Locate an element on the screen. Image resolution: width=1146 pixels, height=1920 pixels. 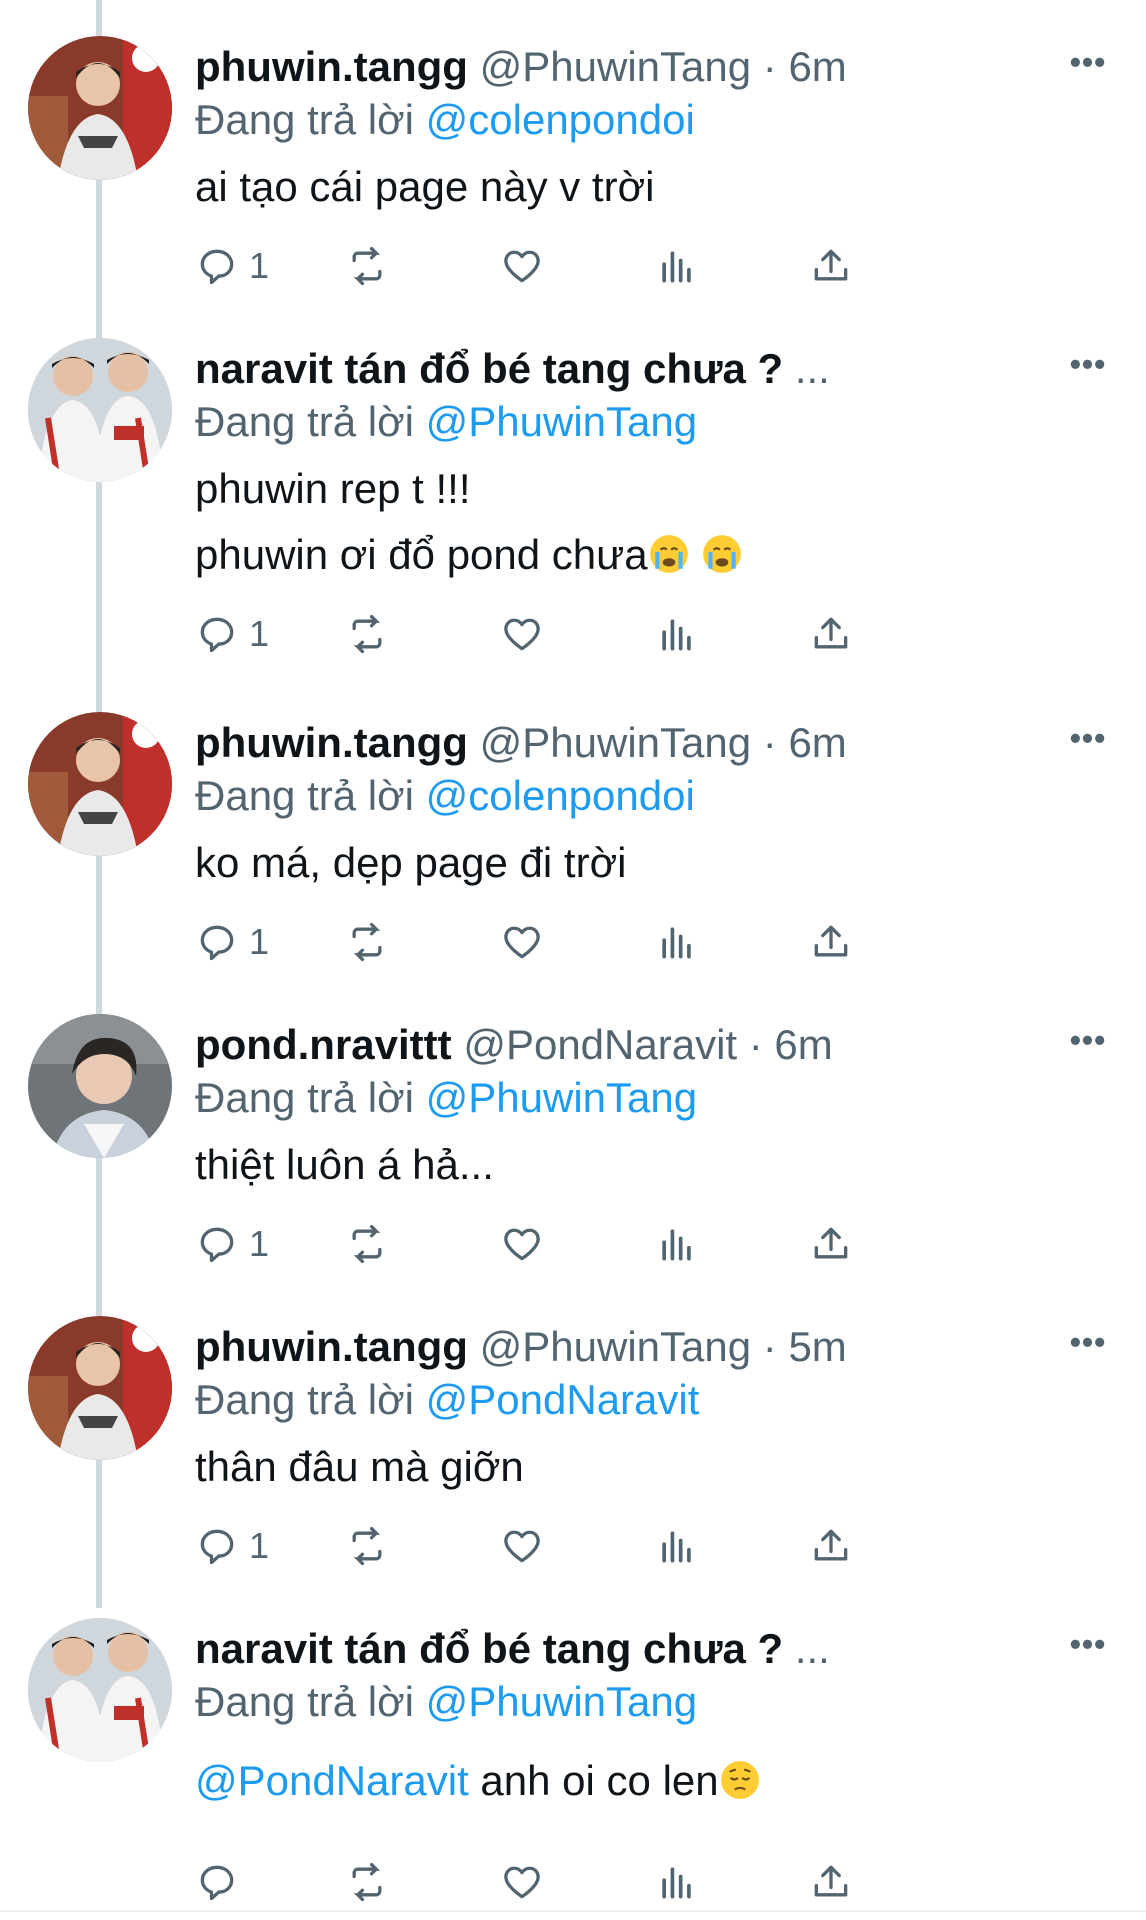
timestamp: 5m is located at coordinates (817, 1346).